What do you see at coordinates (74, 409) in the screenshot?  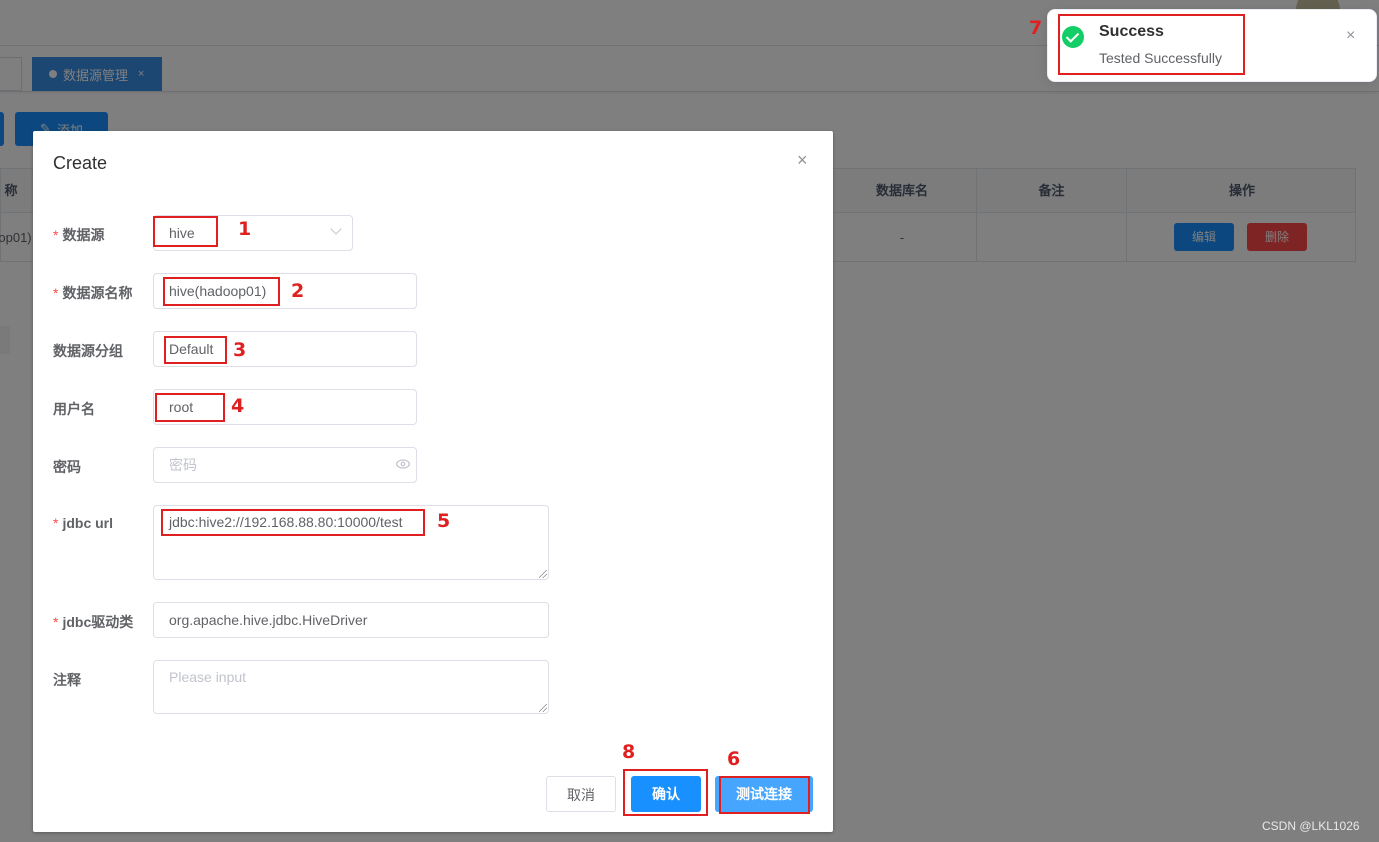 I see `username-label: 用户名` at bounding box center [74, 409].